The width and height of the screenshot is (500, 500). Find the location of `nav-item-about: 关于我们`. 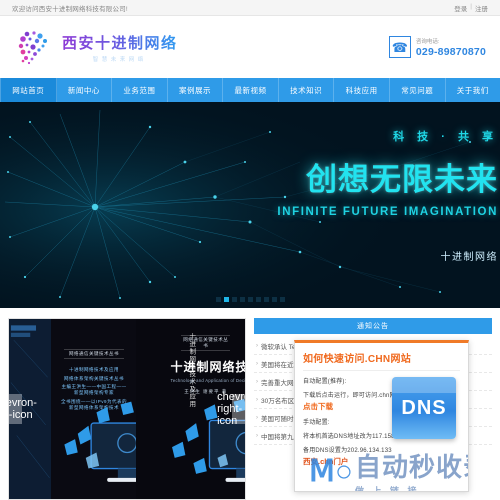

nav-item-about: 关于我们 is located at coordinates (473, 90).